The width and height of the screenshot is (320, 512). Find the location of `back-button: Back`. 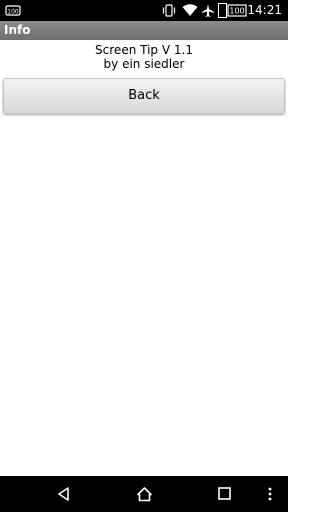

back-button: Back is located at coordinates (144, 96).